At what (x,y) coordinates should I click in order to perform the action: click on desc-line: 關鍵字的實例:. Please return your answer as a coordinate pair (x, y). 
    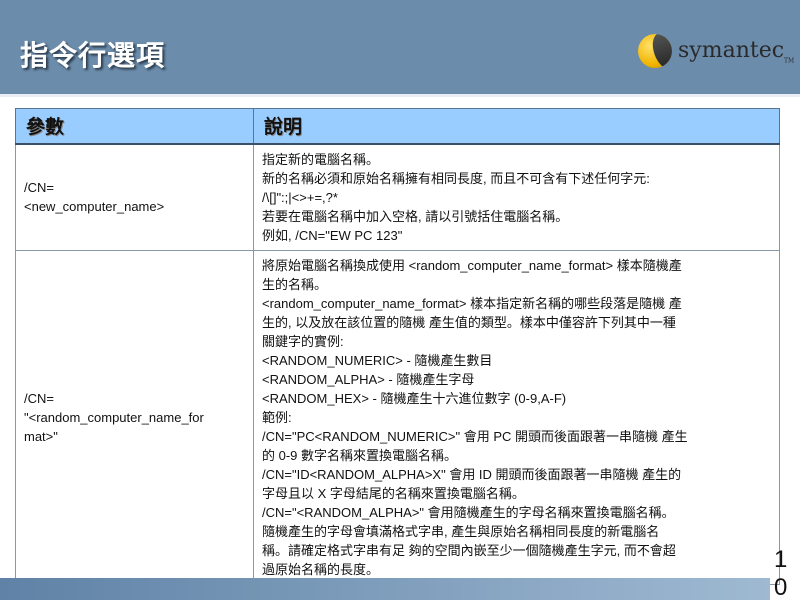
    Looking at the image, I should click on (303, 341).